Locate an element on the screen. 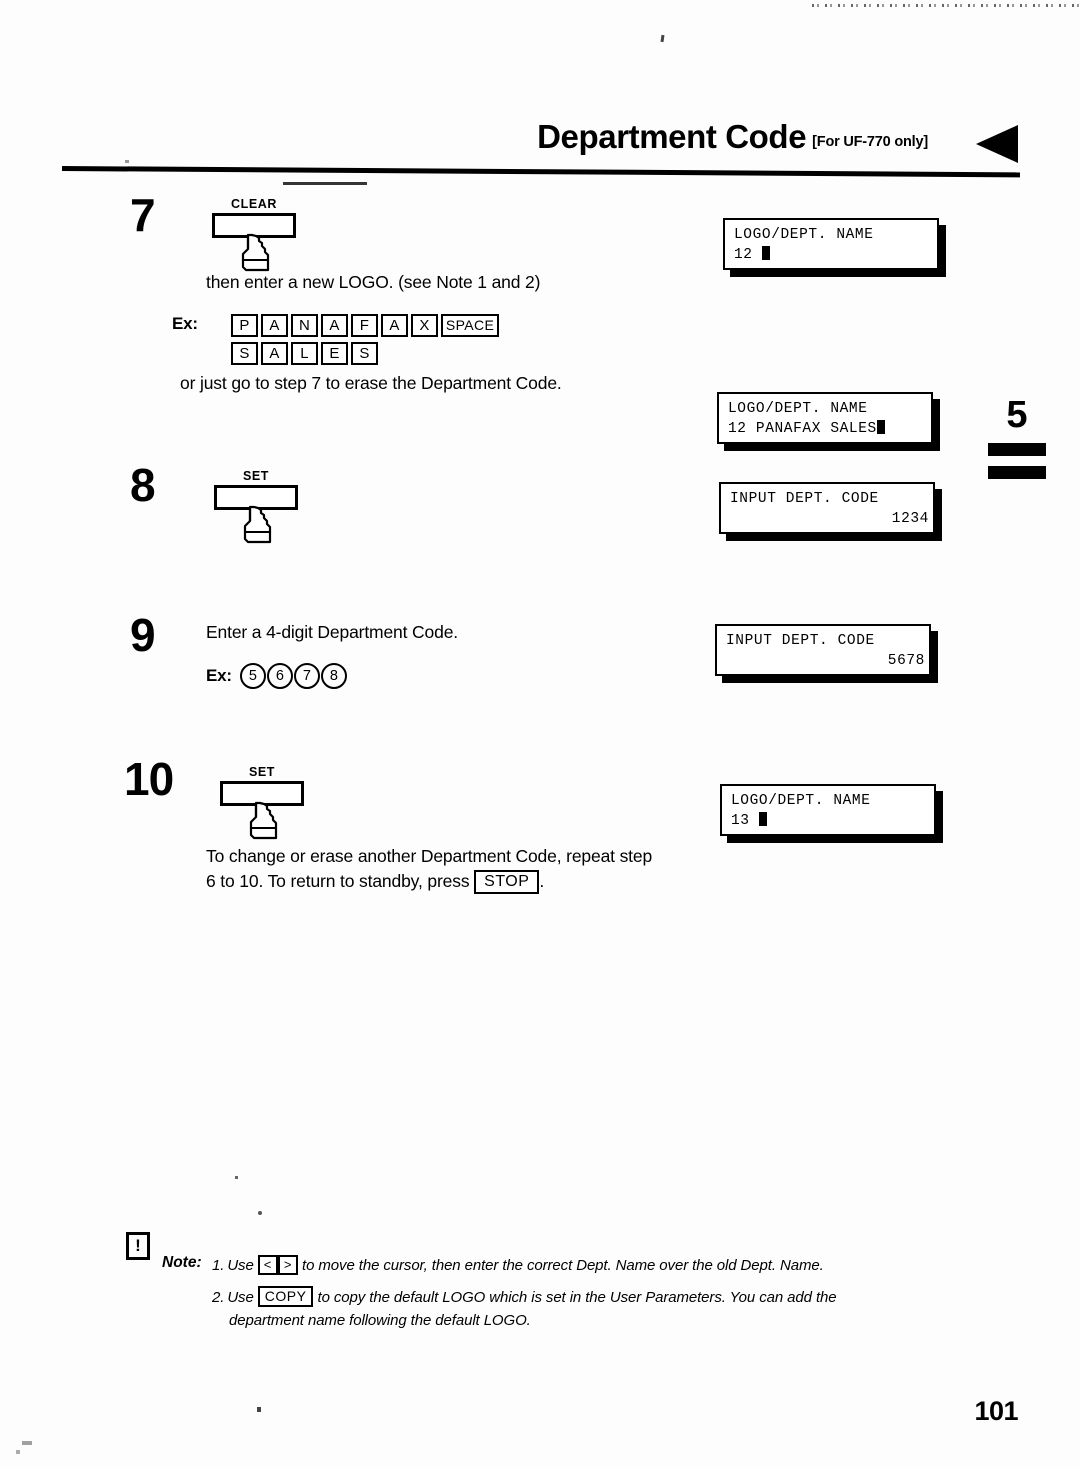  example-keys-row-1: P A N A F A X SPACE is located at coordinates (365, 325).